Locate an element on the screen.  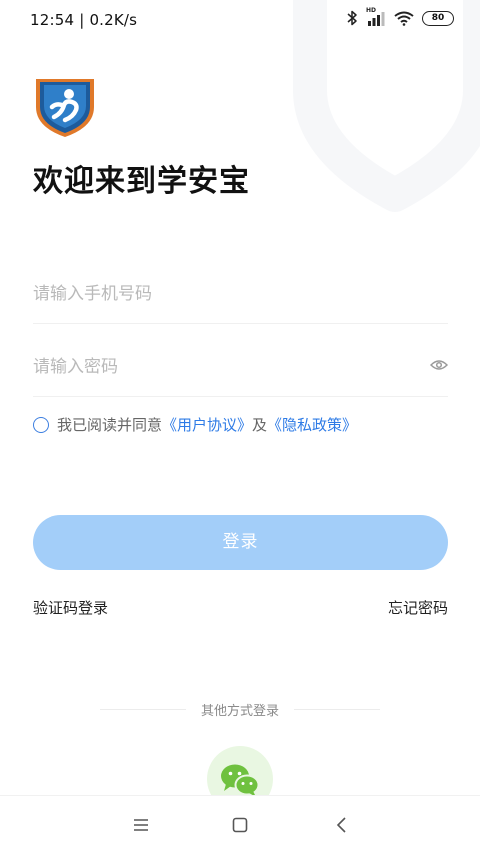
login-button: 登录 is located at coordinates (240, 542).